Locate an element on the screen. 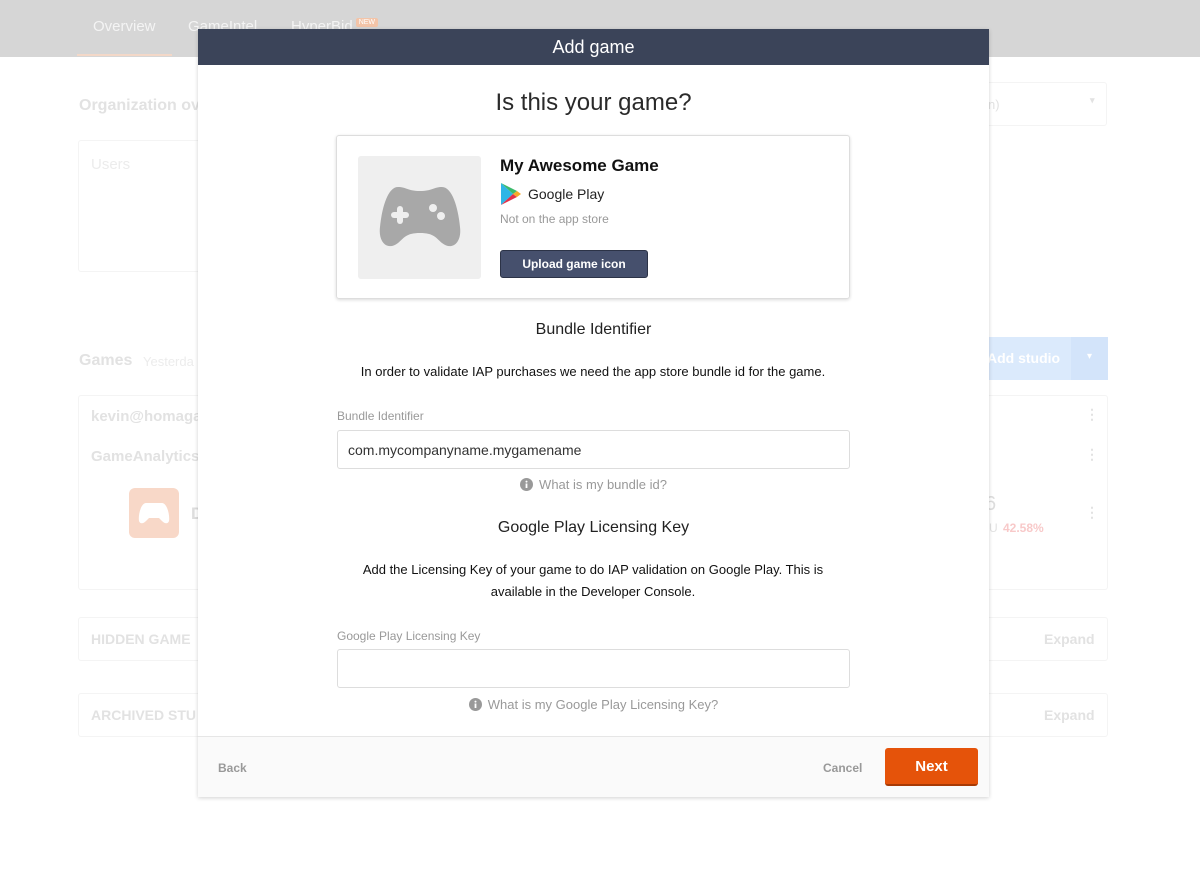 The image size is (1200, 872). licensing-key-label: Google Play Licensing Key is located at coordinates (409, 636).